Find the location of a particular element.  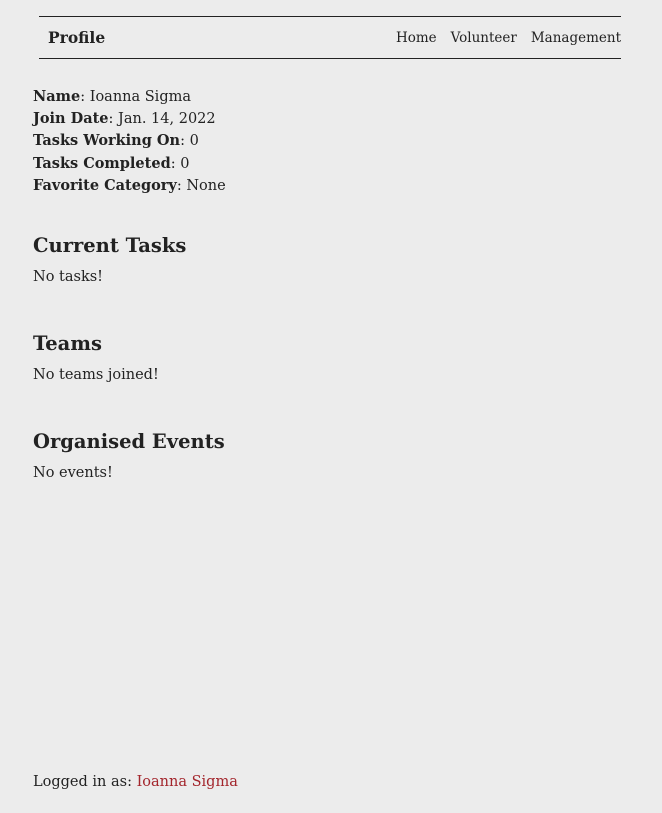

profile-working-value: 0 is located at coordinates (194, 141).